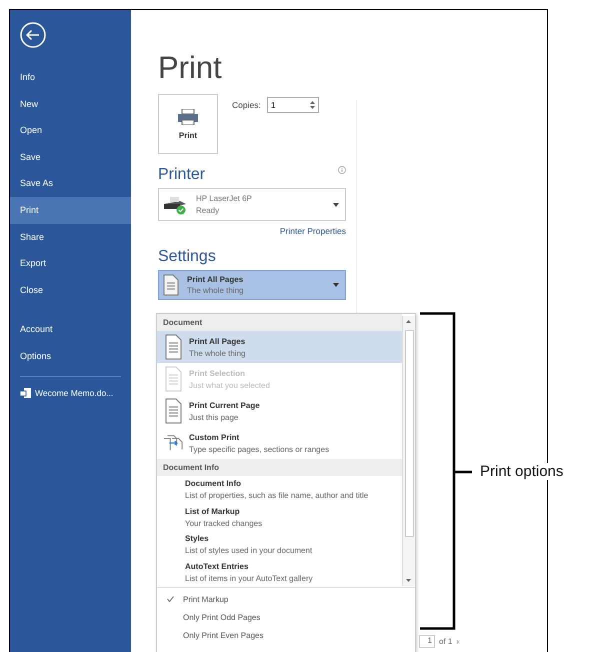 This screenshot has height=652, width=589. What do you see at coordinates (182, 175) in the screenshot?
I see `printer-heading: Printer` at bounding box center [182, 175].